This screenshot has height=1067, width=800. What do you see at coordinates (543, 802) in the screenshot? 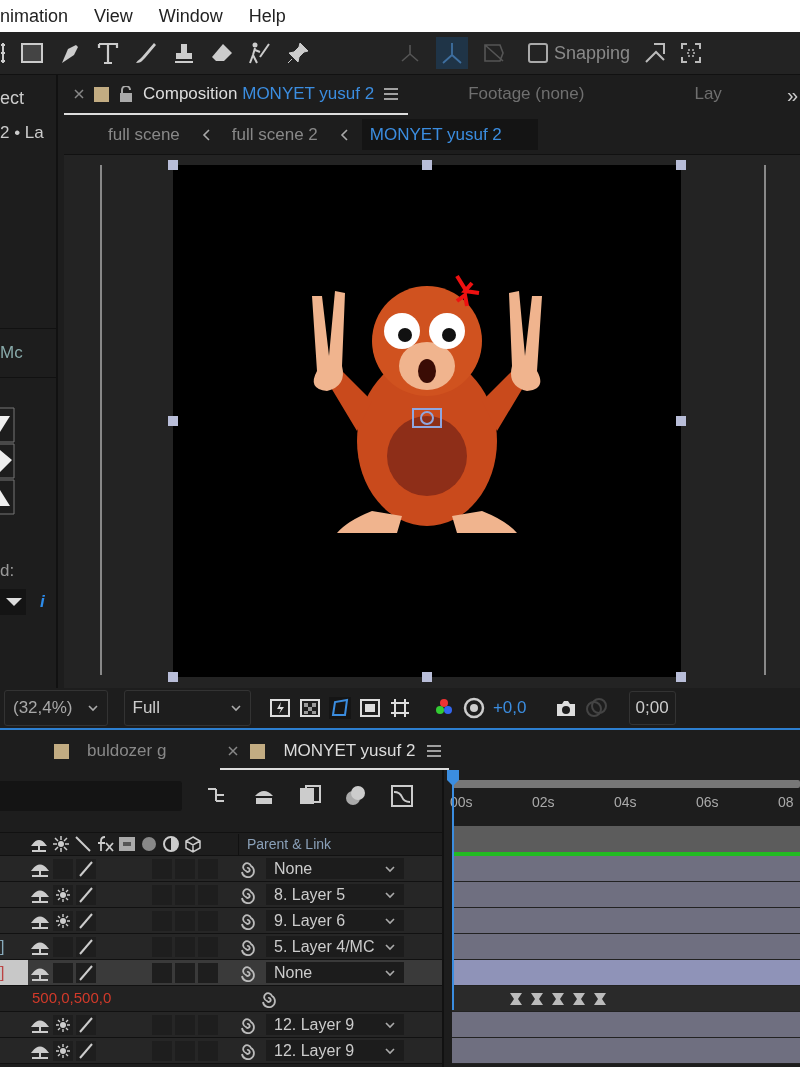
I see `time-label: 02s` at bounding box center [543, 802].